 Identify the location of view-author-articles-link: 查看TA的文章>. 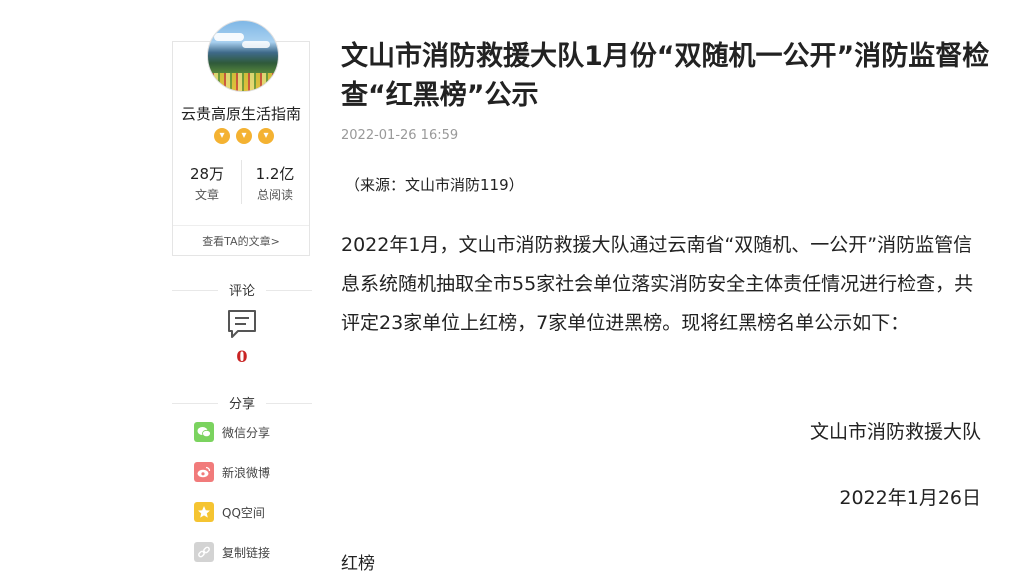
(241, 241).